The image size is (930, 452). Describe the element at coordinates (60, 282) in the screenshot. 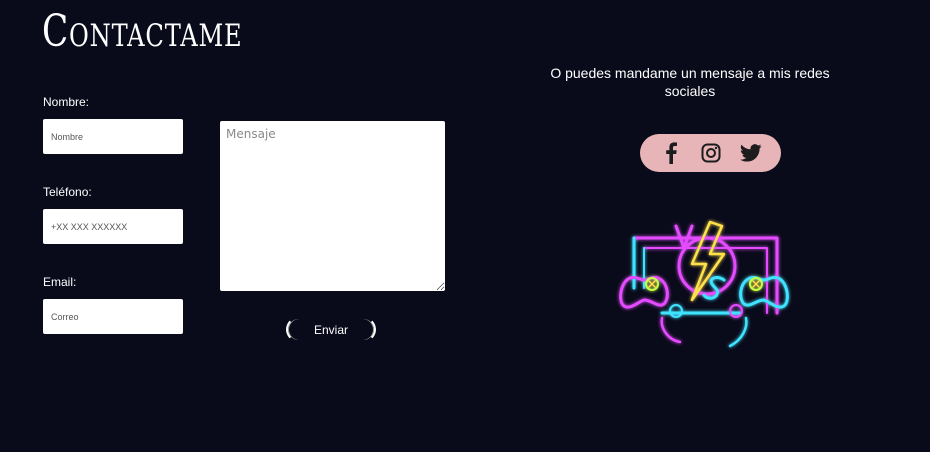

I see `email-label: Email:` at that location.